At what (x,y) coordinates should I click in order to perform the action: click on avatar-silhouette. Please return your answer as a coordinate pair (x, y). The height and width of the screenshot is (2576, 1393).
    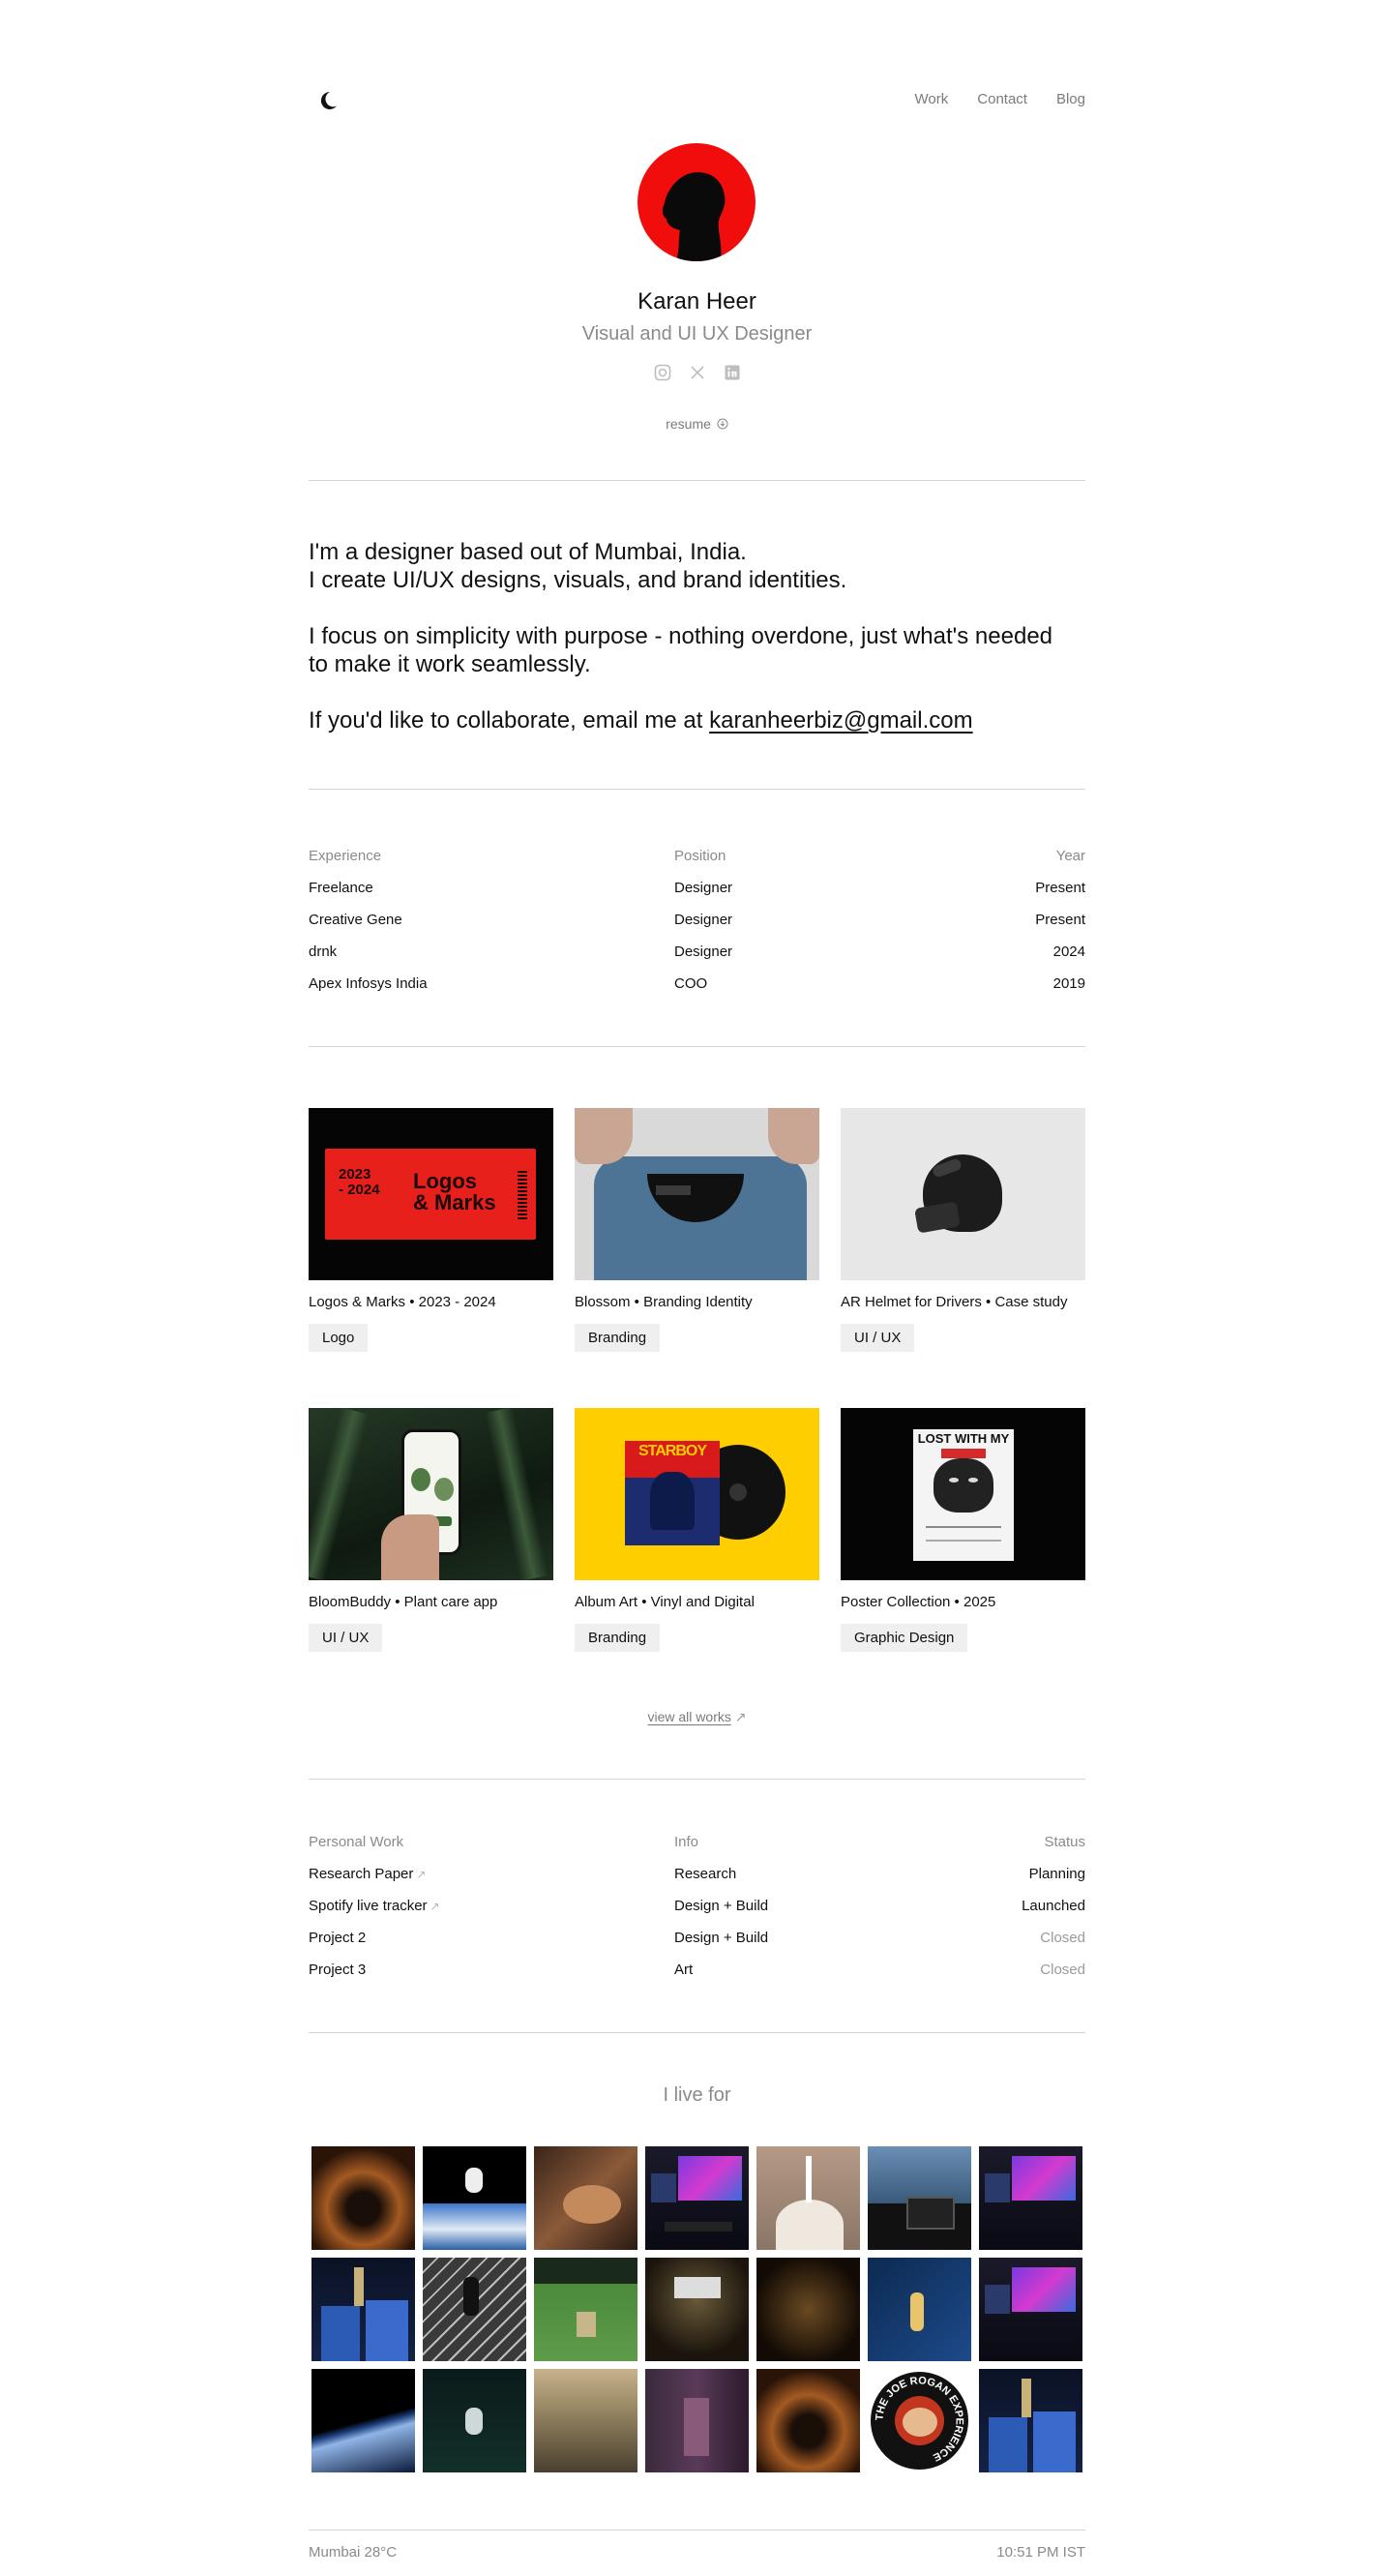
    Looking at the image, I should click on (694, 216).